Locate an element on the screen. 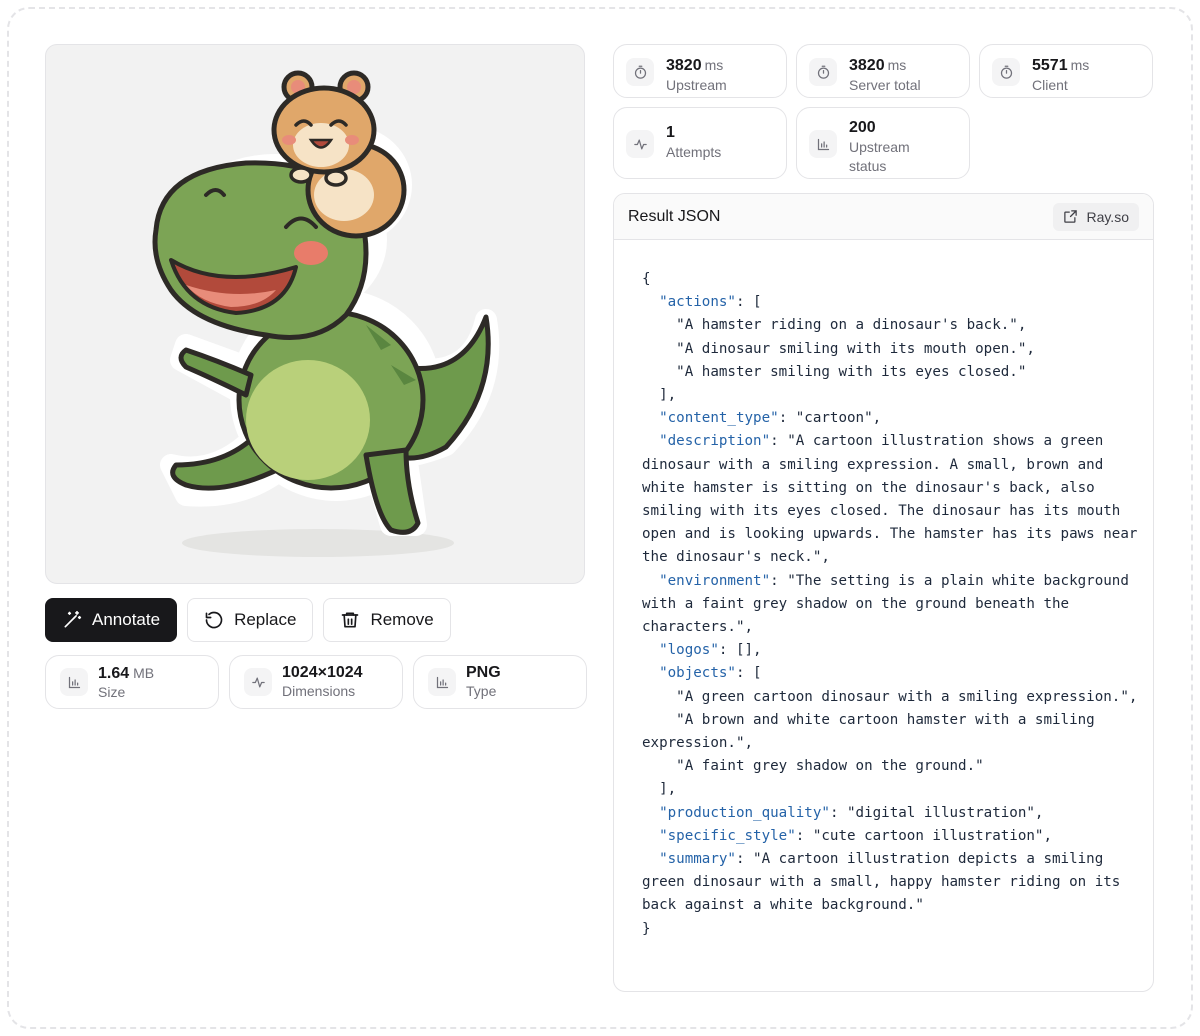 The width and height of the screenshot is (1200, 1036). json-key: "description" is located at coordinates (715, 441).